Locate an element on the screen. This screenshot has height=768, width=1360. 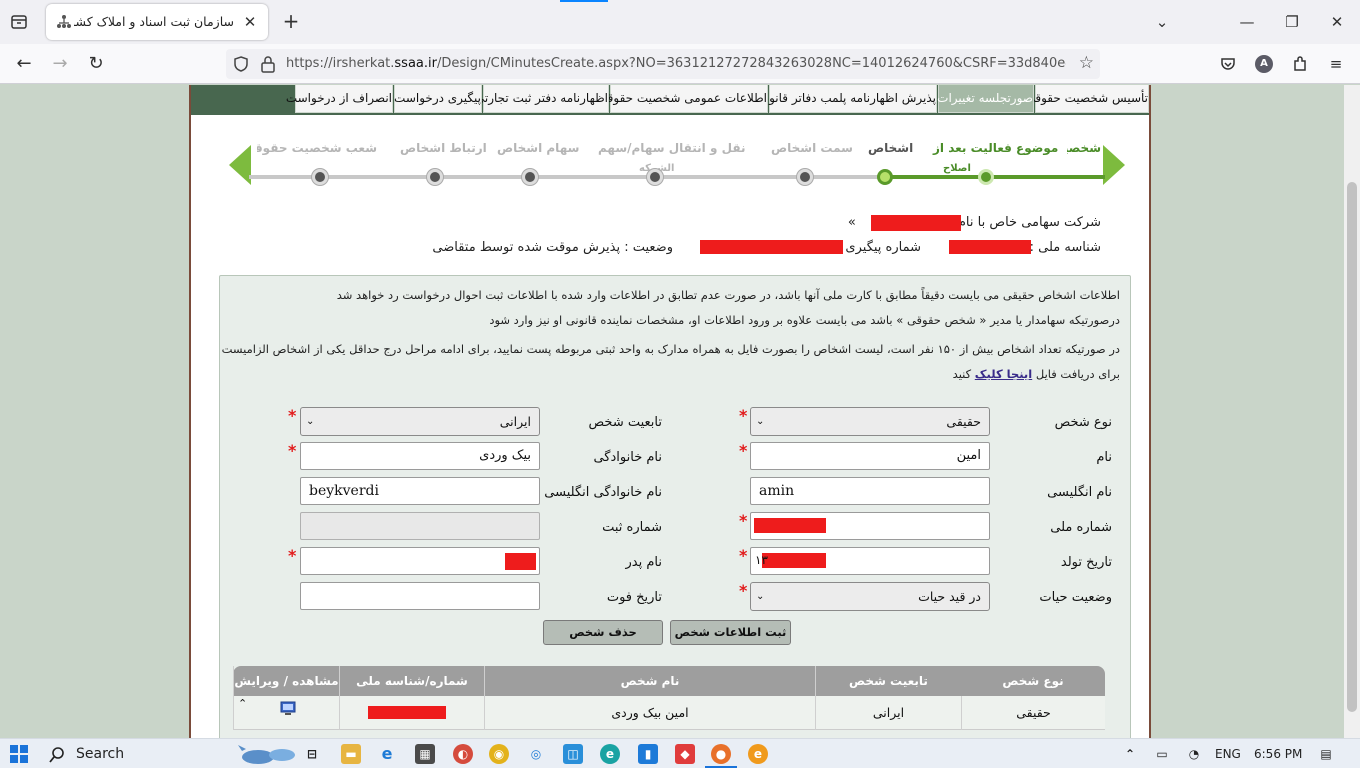
app-icon-5: ▮ is located at coordinates (648, 754).